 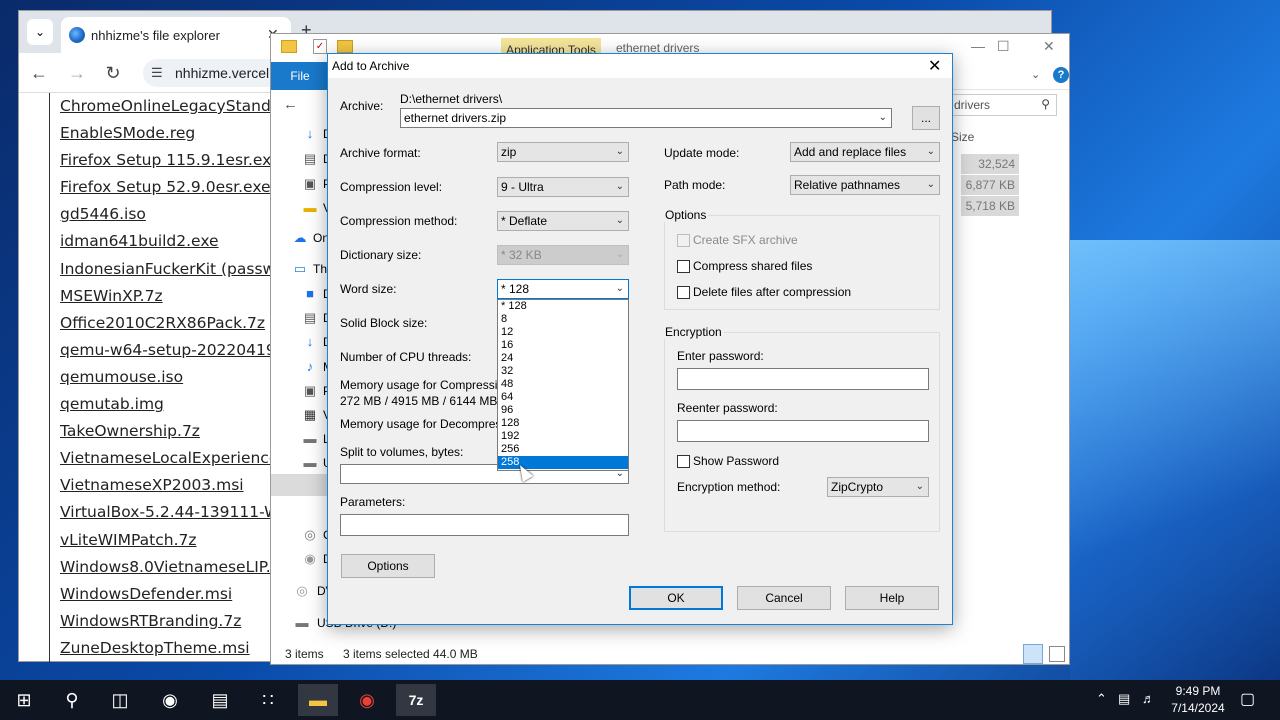 I want to click on ok-button: OK, so click(x=676, y=598).